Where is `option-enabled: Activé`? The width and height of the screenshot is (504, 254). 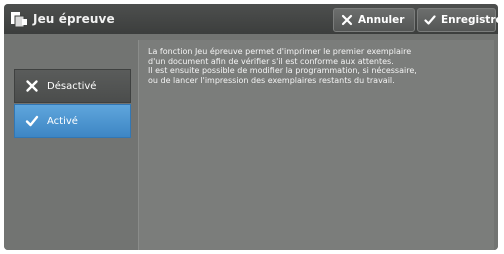 option-enabled: Activé is located at coordinates (72, 121).